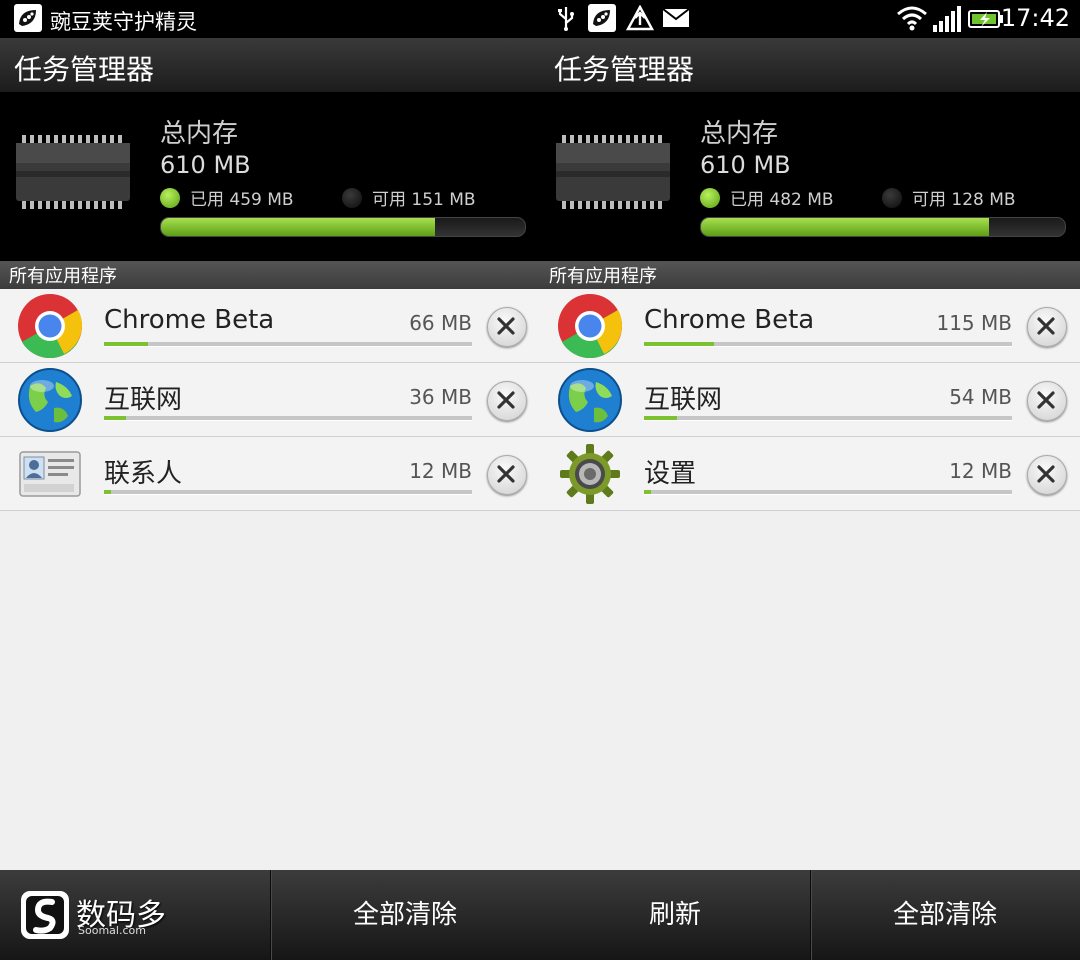 This screenshot has height=960, width=1080. Describe the element at coordinates (964, 200) in the screenshot. I see `free-memory-text: 可用 128 MB` at that location.